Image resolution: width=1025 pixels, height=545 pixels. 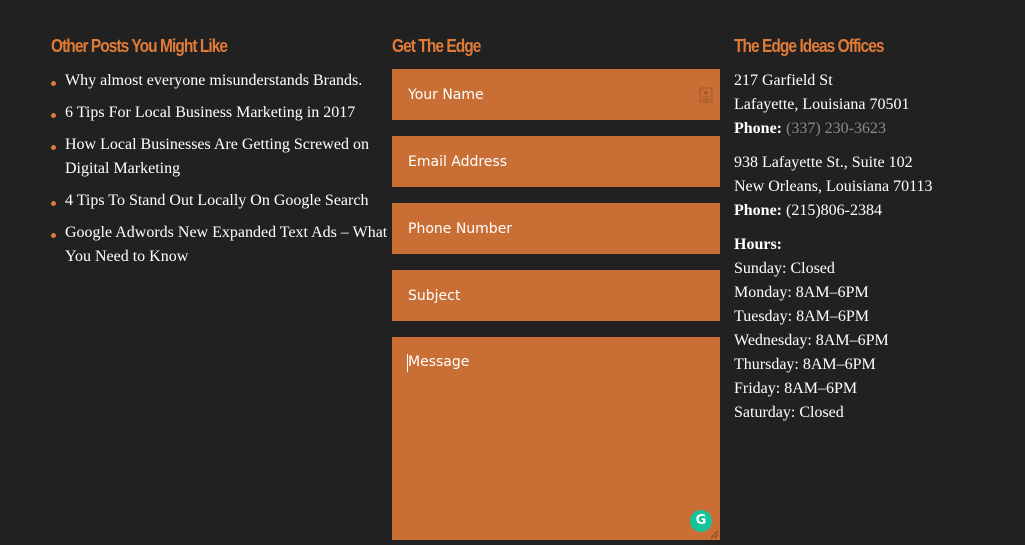 What do you see at coordinates (836, 128) in the screenshot?
I see `office1-phone-link: (337) 230-3623` at bounding box center [836, 128].